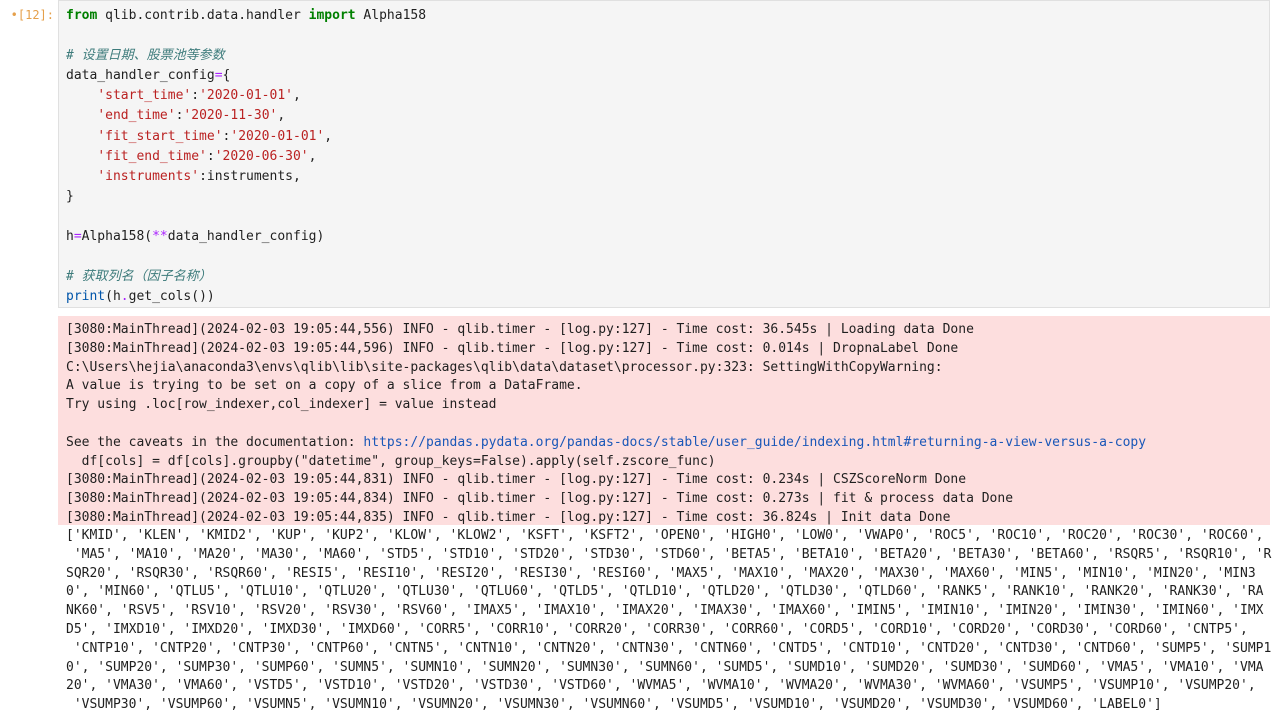 This screenshot has width=1280, height=721. What do you see at coordinates (667, 237) in the screenshot?
I see `code-line: h=Alpha158(**data_handler_config)` at bounding box center [667, 237].